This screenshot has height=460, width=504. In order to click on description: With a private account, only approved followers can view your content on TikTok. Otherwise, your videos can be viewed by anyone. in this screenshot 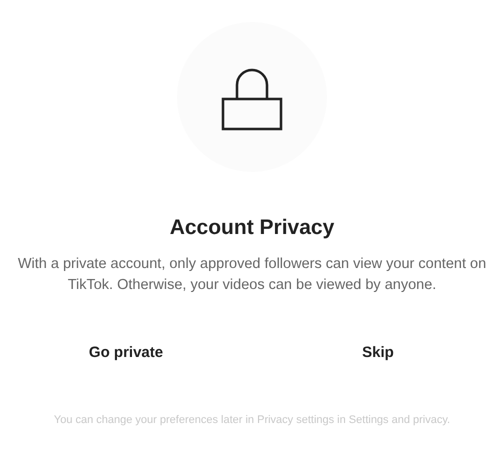, I will do `click(252, 274)`.